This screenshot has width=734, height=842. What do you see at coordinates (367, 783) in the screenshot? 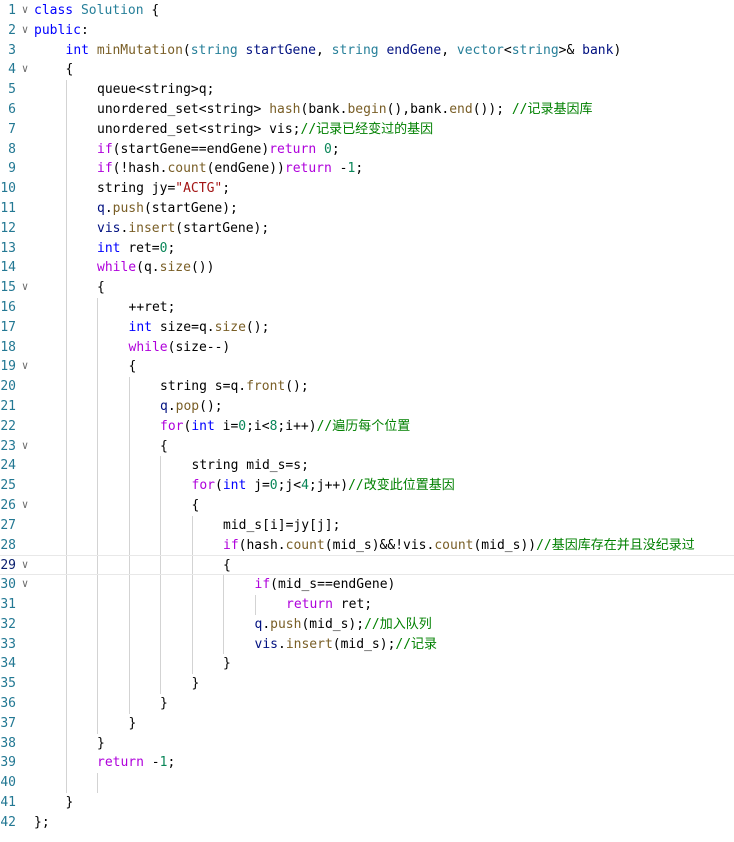
I see `code-line: 40` at bounding box center [367, 783].